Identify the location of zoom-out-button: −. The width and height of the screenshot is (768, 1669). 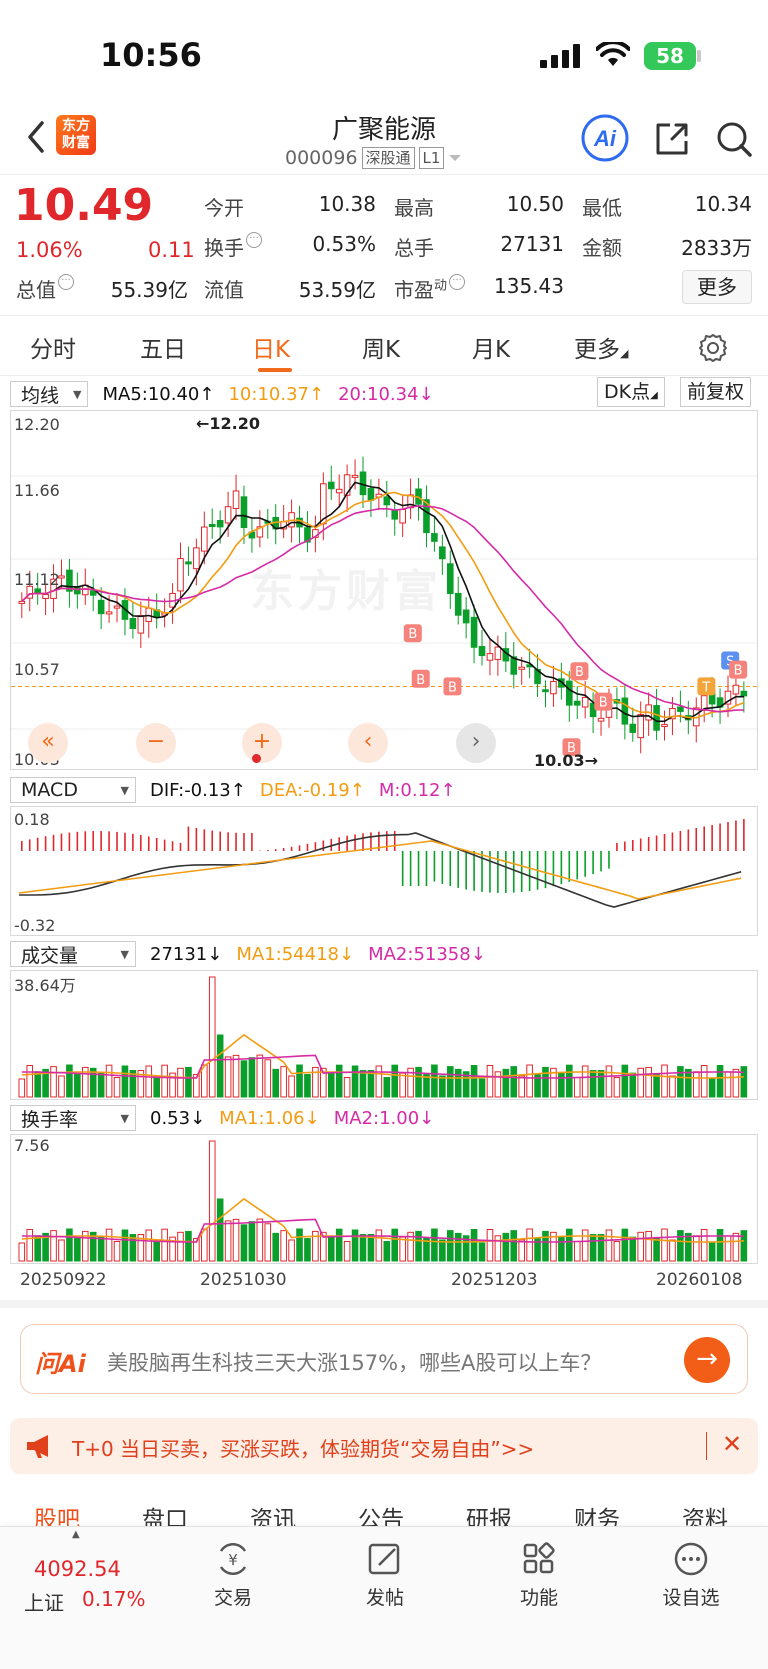
(156, 743).